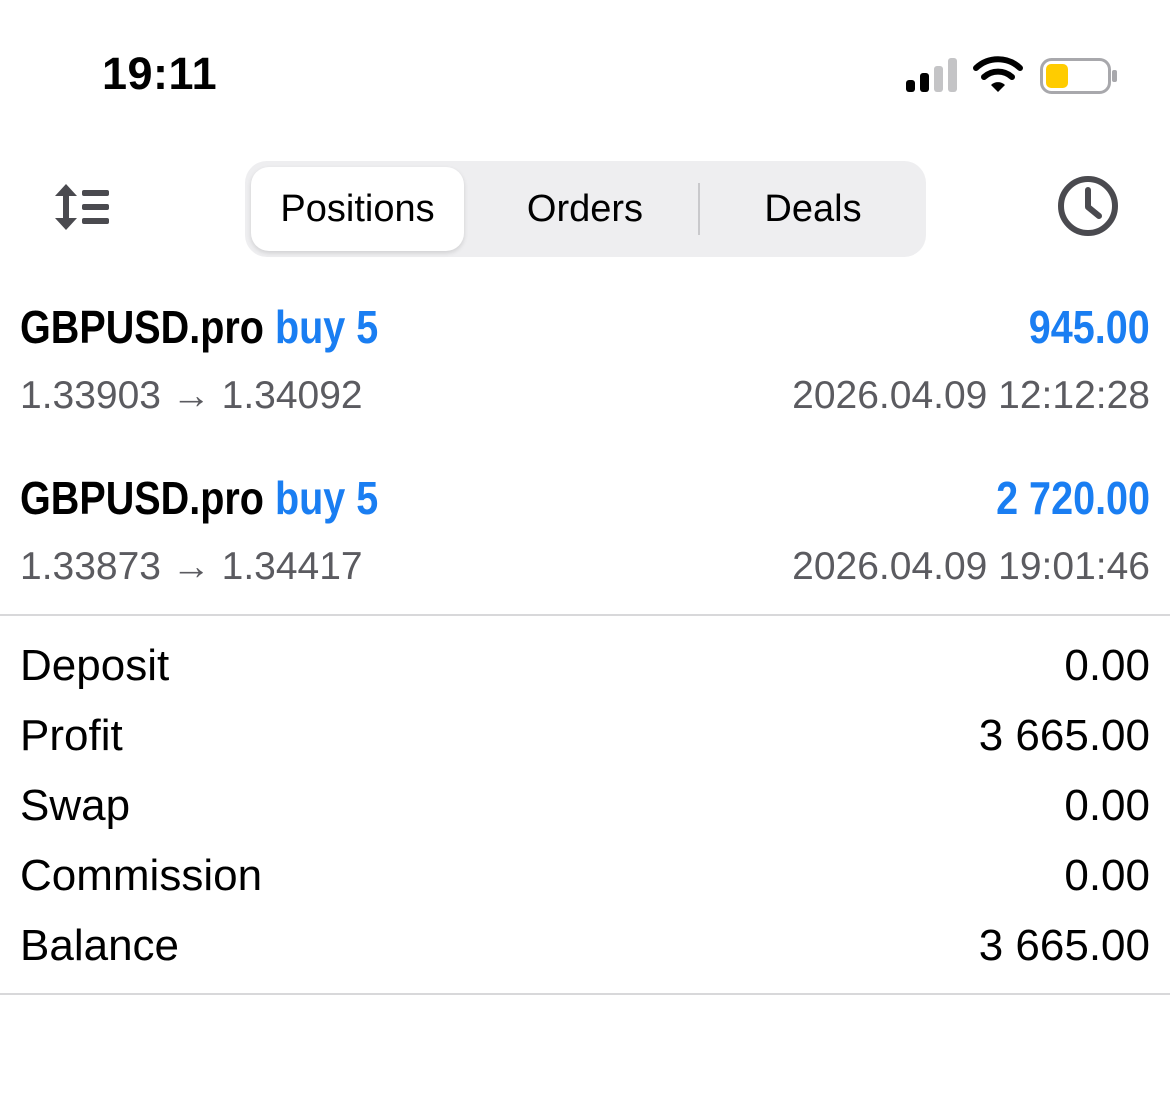  Describe the element at coordinates (932, 75) in the screenshot. I see `signal-icon` at that location.